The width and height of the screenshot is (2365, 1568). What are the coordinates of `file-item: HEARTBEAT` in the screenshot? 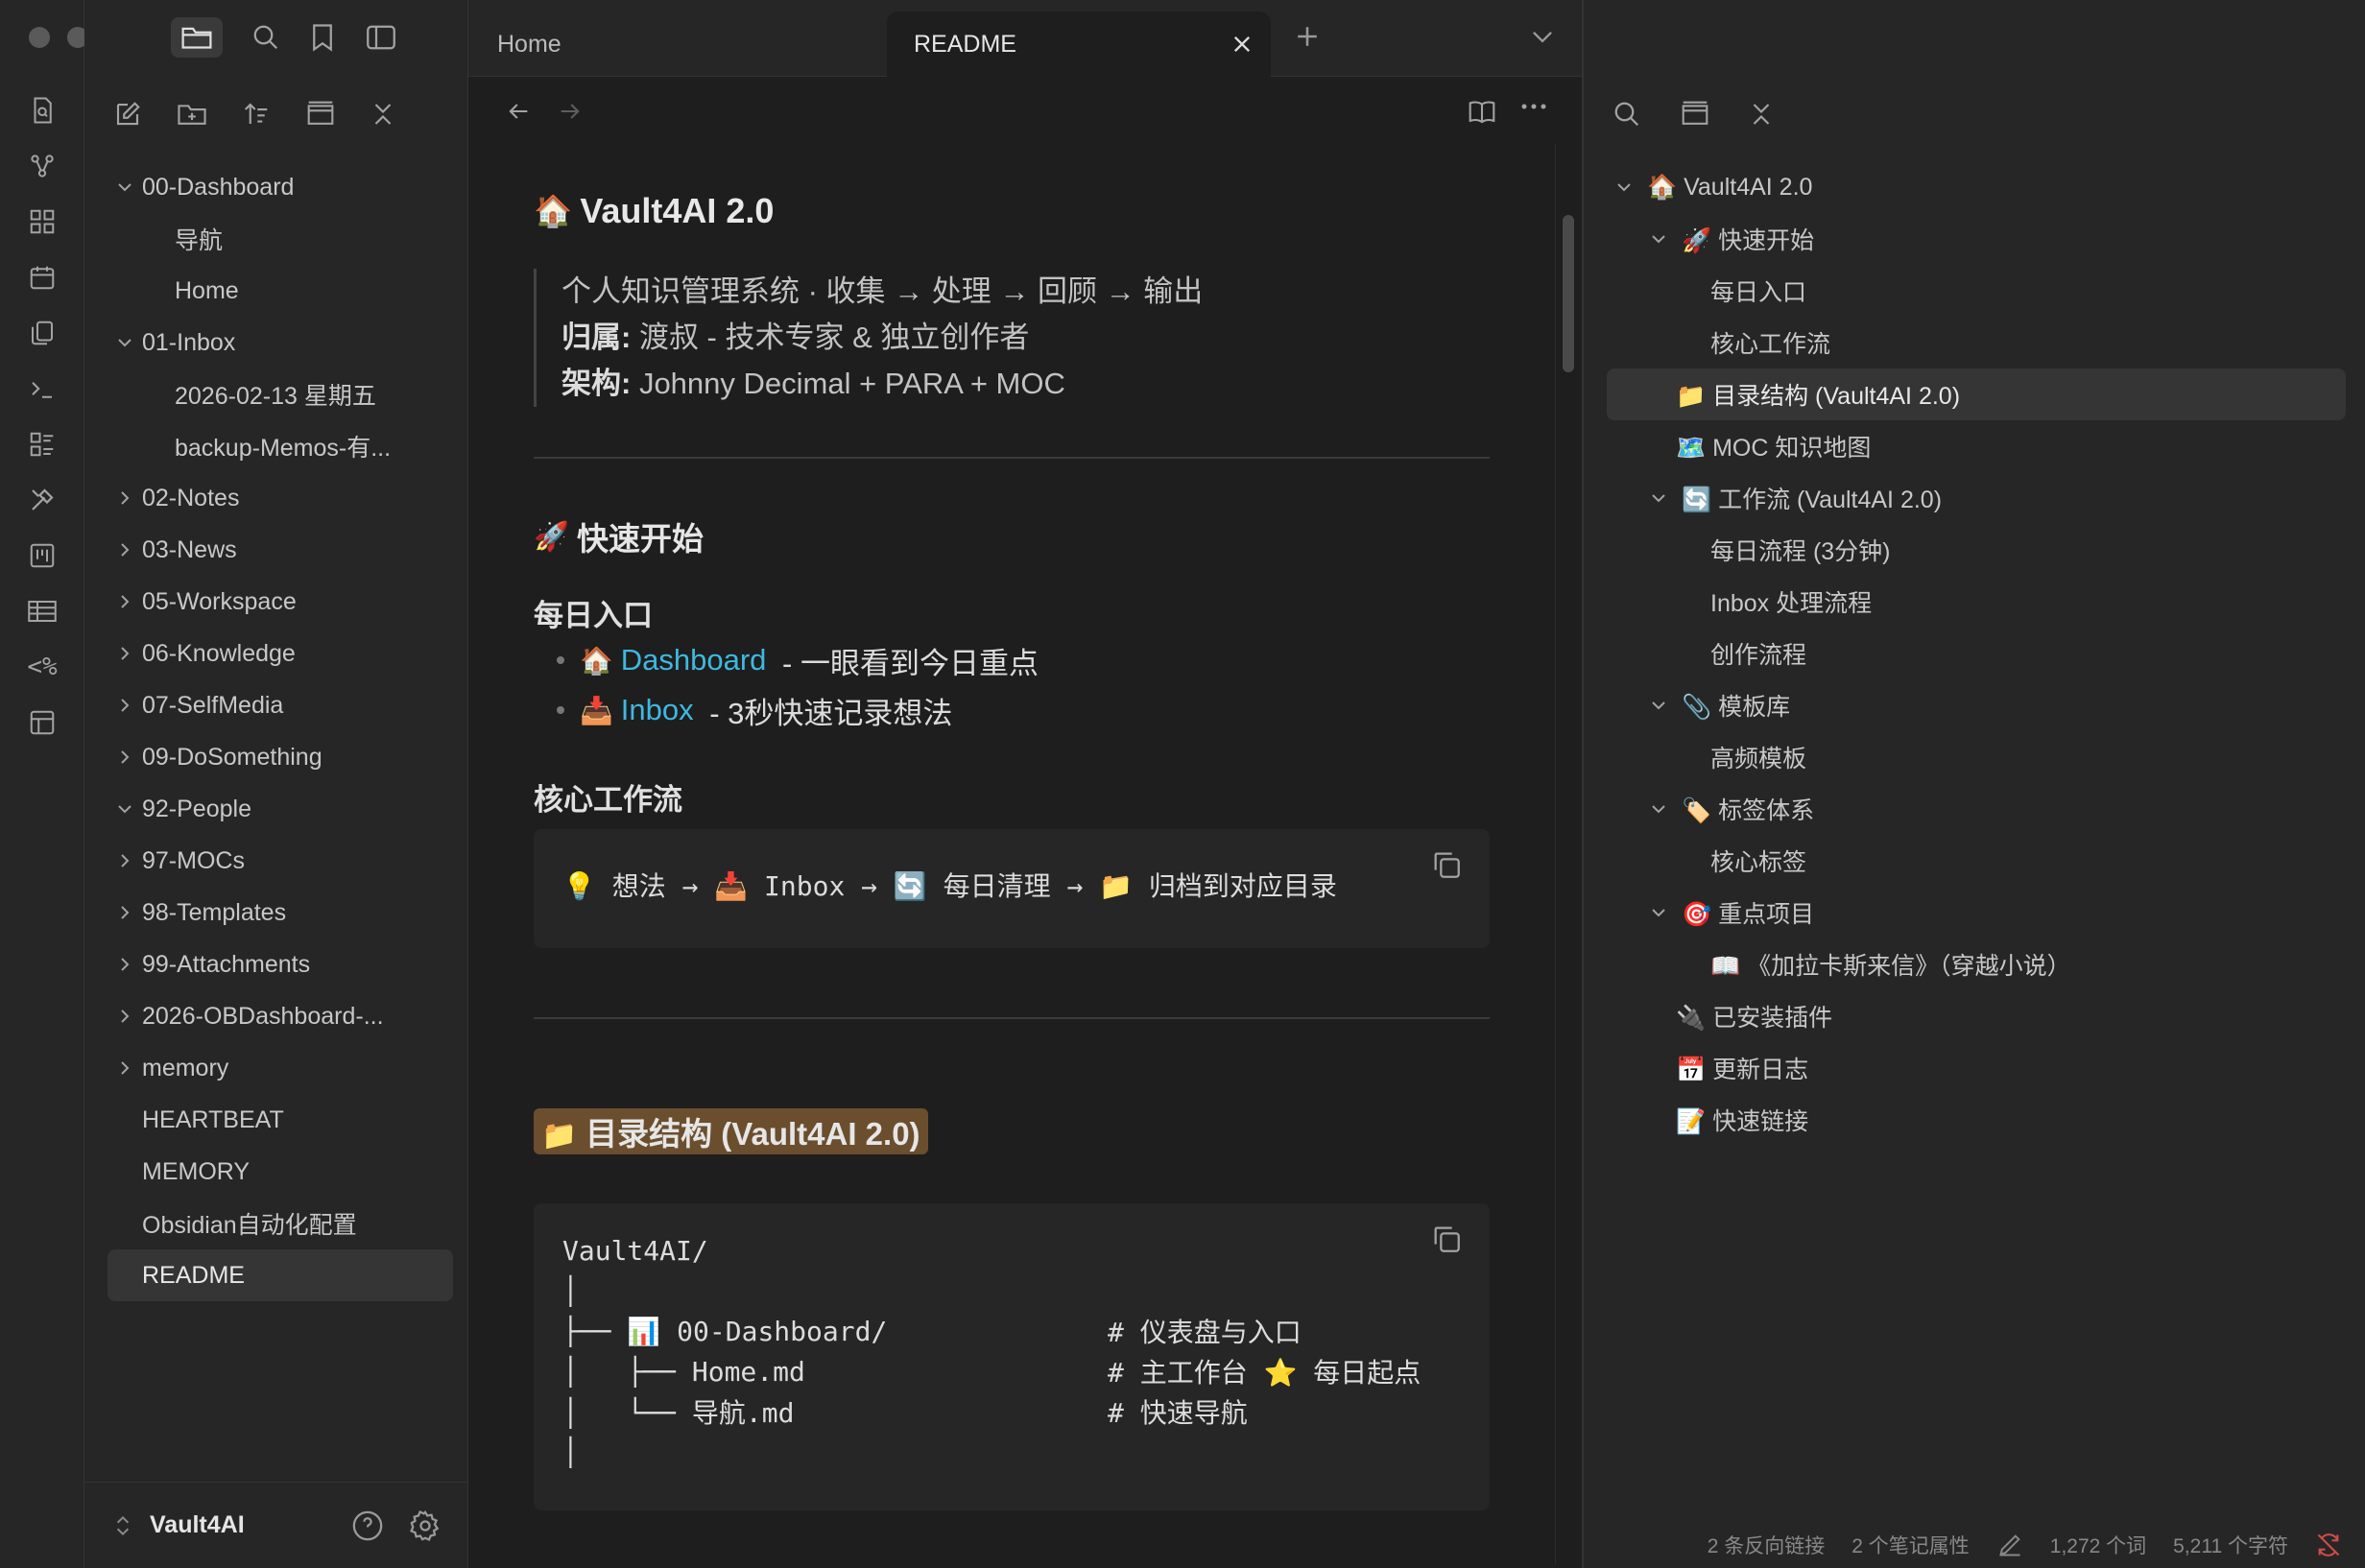 It's located at (280, 1120).